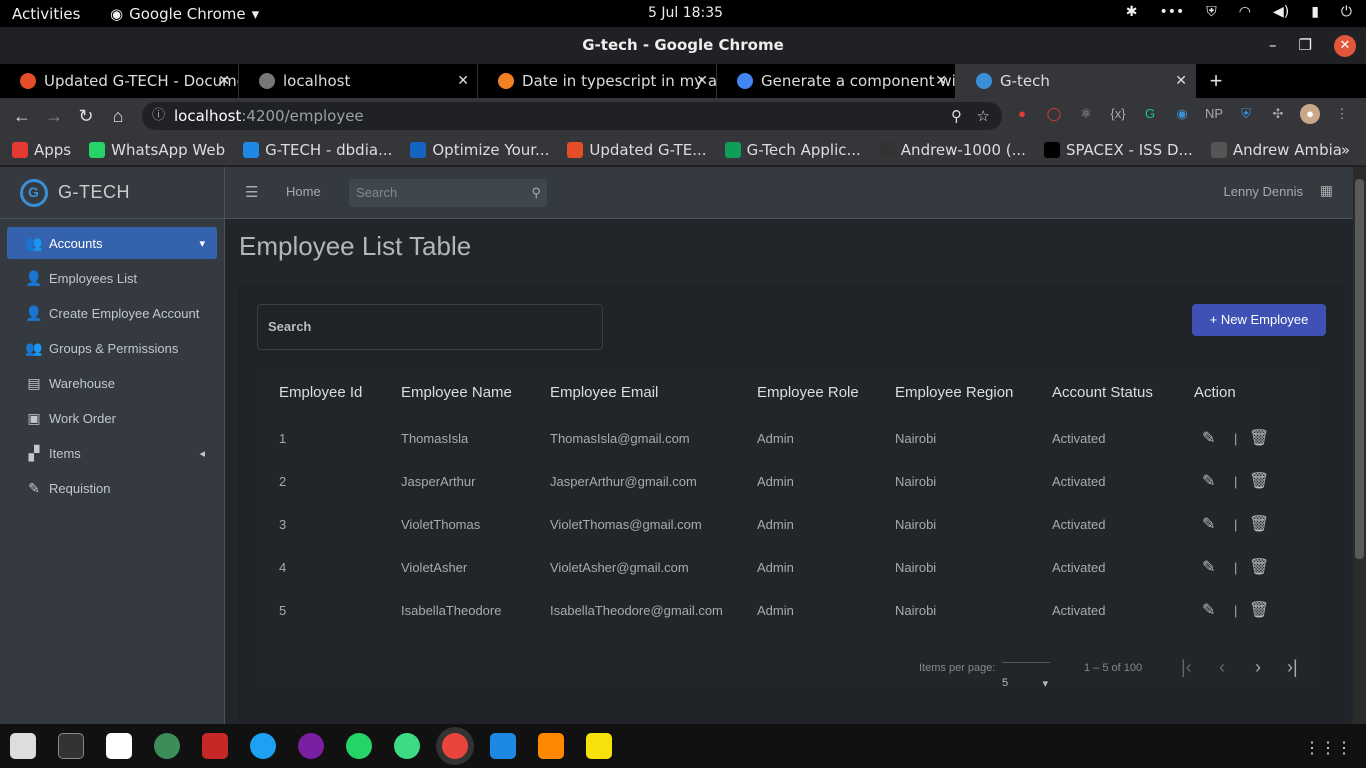  Describe the element at coordinates (551, 746) in the screenshot. I see `vlc-icon` at that location.